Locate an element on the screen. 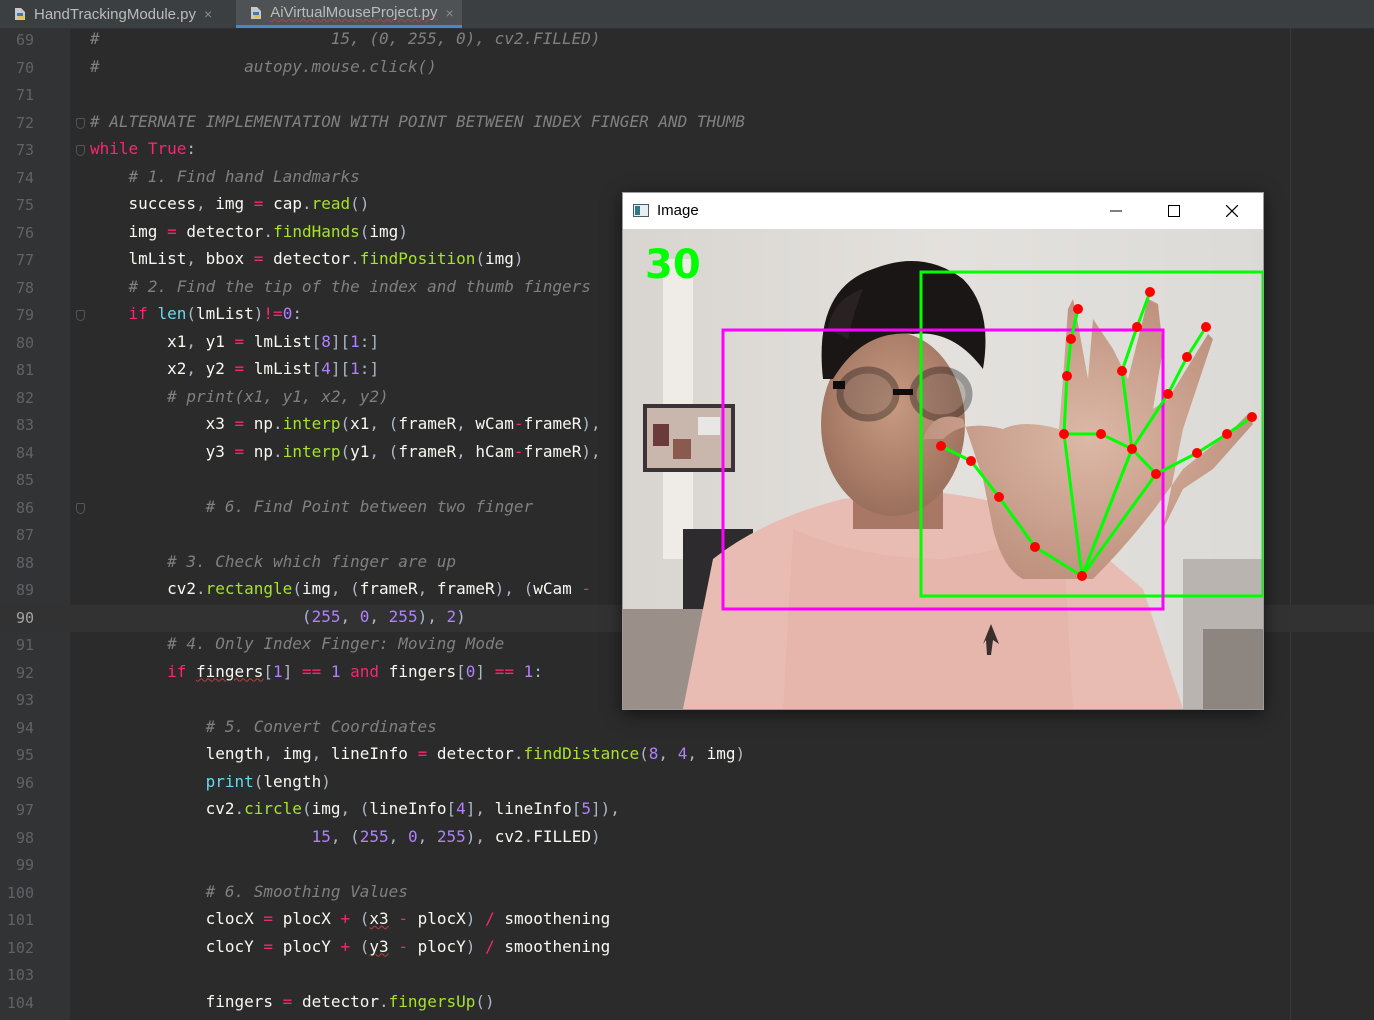 This screenshot has height=1020, width=1374. line-number: 73 is located at coordinates (24, 150).